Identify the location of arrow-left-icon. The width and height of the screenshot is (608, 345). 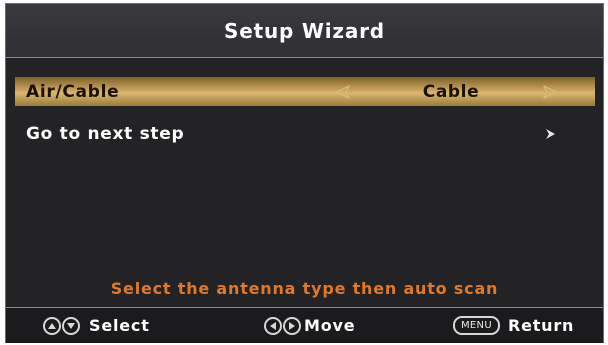
(343, 92).